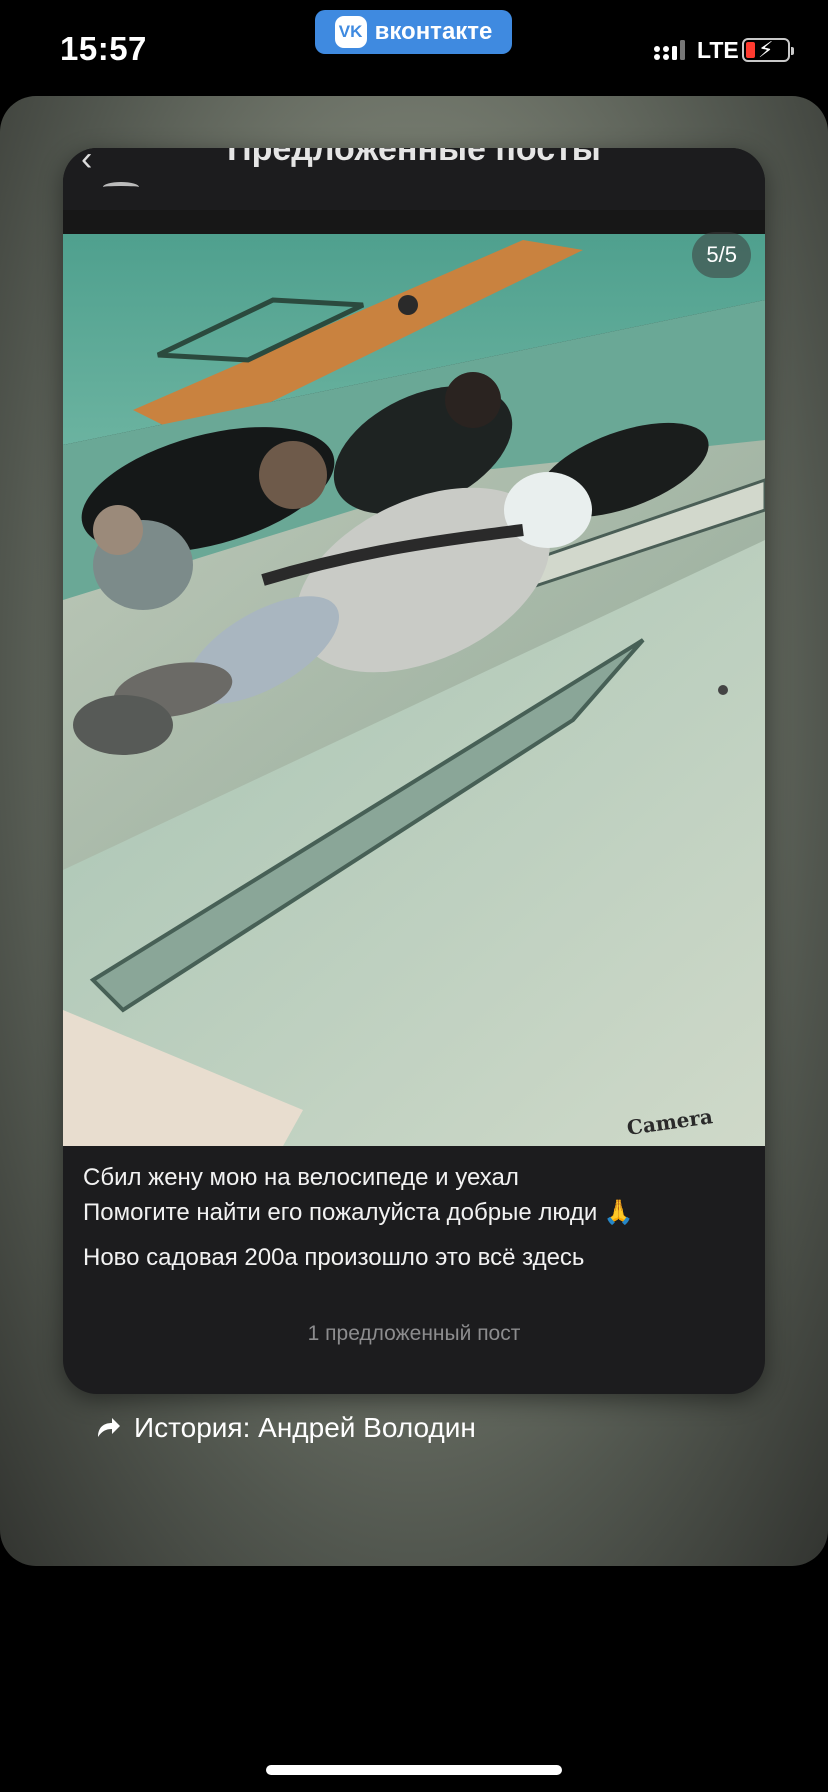 The width and height of the screenshot is (828, 1792). What do you see at coordinates (414, 158) in the screenshot?
I see `card-header-title: Предложенные посты` at bounding box center [414, 158].